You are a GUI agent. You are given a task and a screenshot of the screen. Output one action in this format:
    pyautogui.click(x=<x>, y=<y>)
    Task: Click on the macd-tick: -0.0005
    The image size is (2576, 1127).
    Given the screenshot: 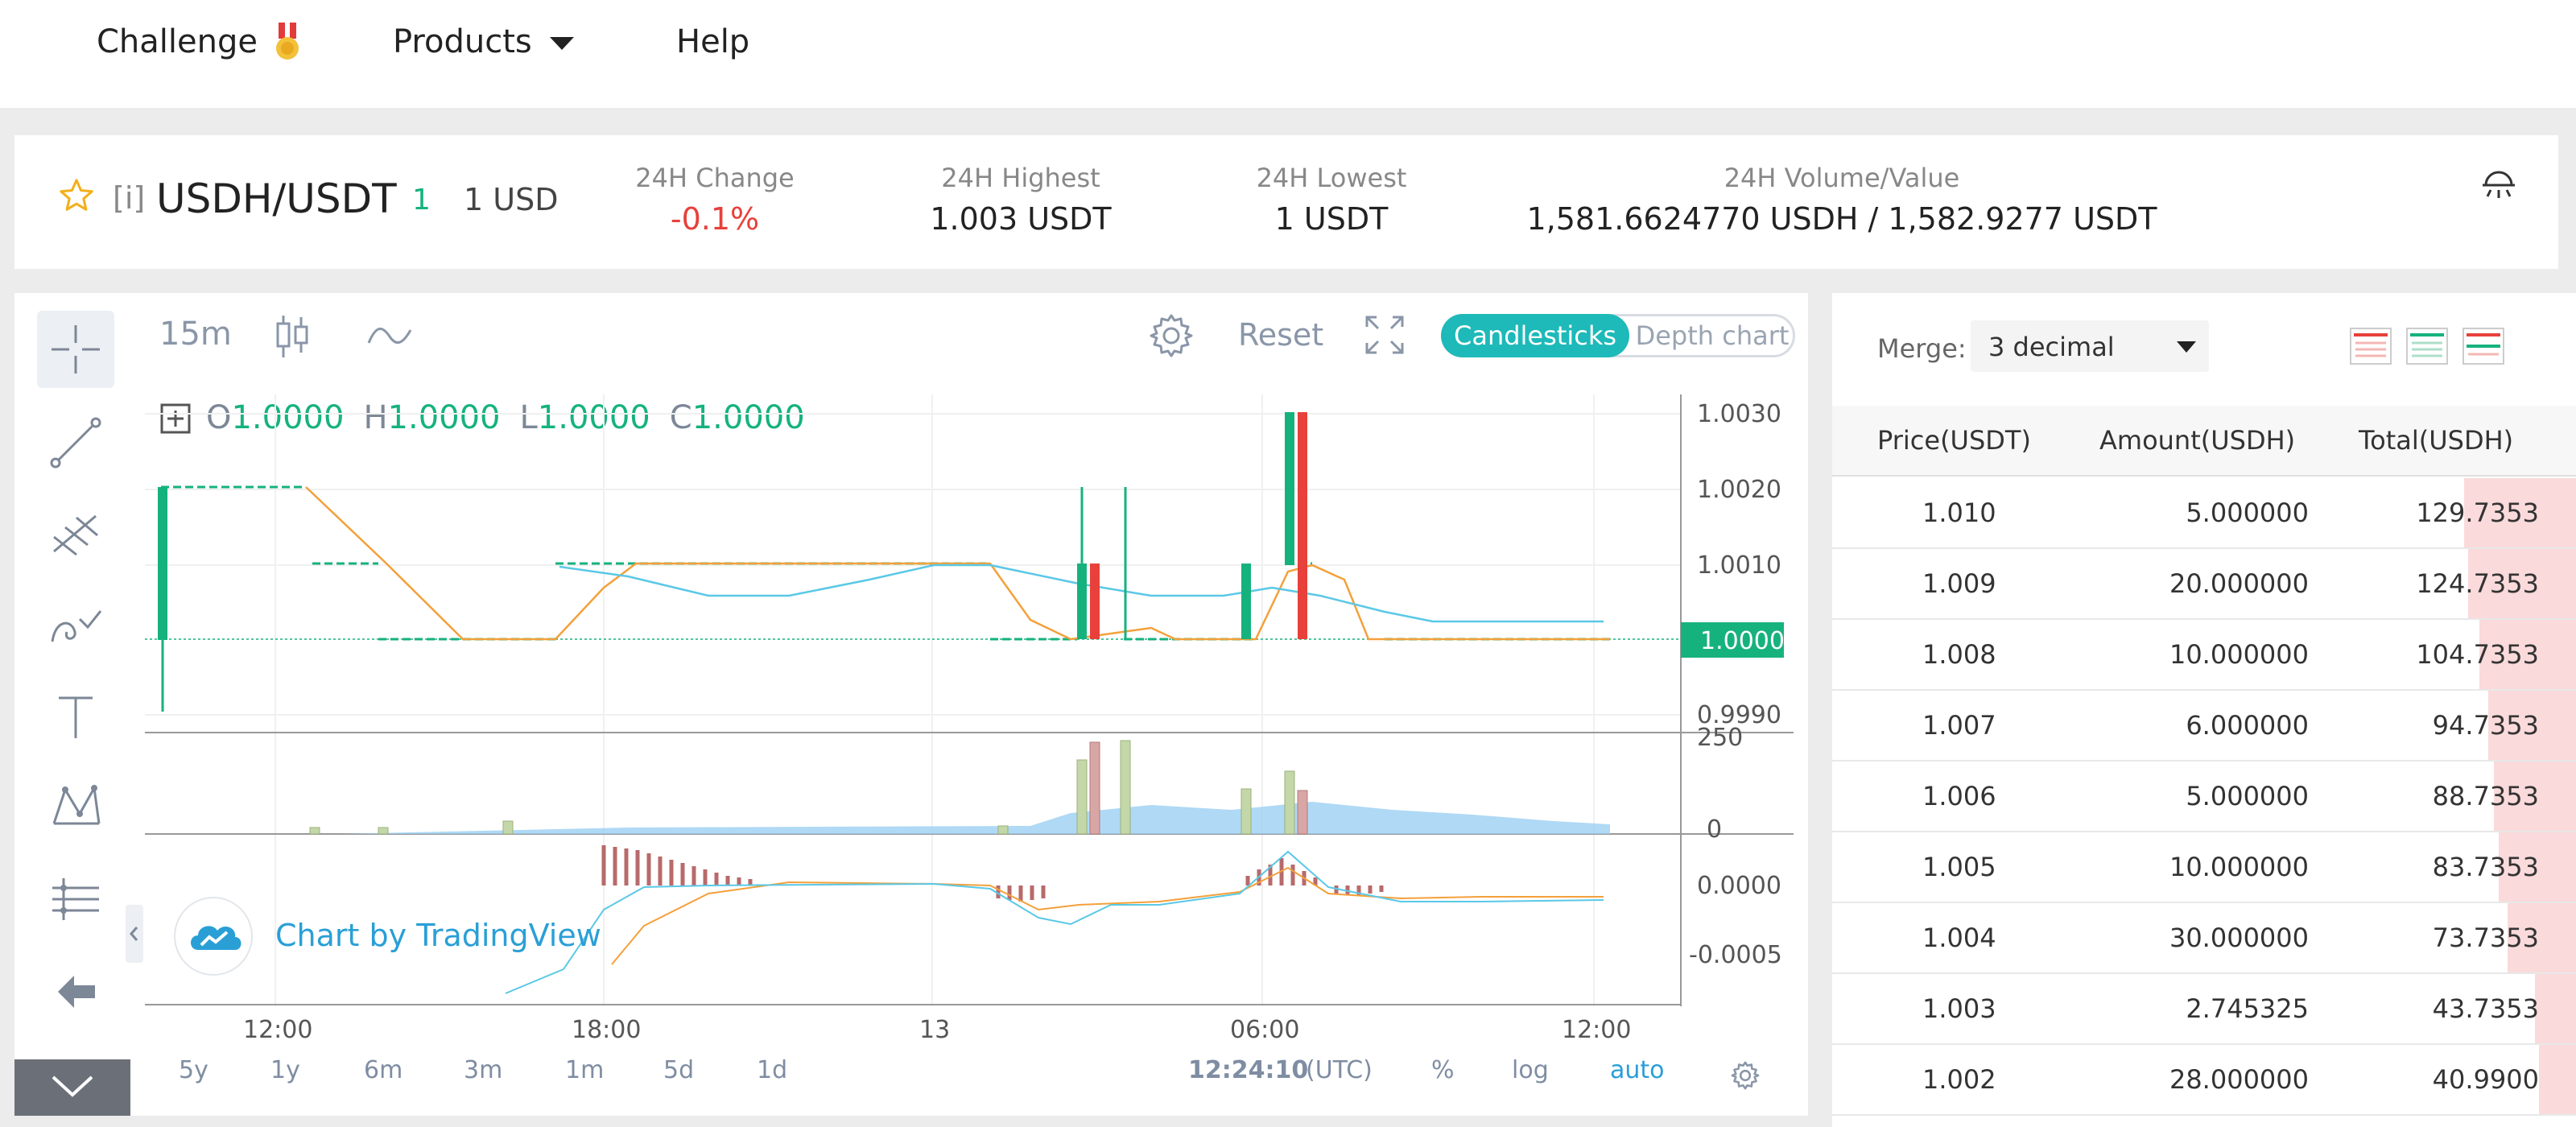 What is the action you would take?
    pyautogui.click(x=1735, y=955)
    